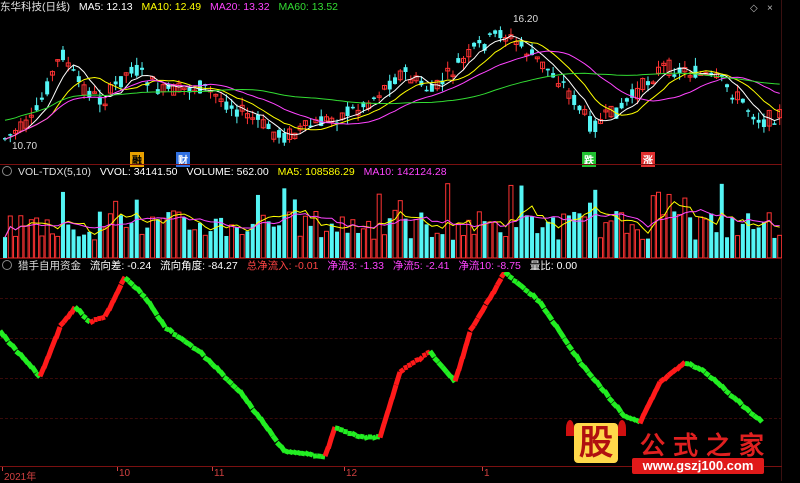 This screenshot has height=483, width=800. Describe the element at coordinates (49, 266) in the screenshot. I see `ind-name: 猎手自用资金` at that location.